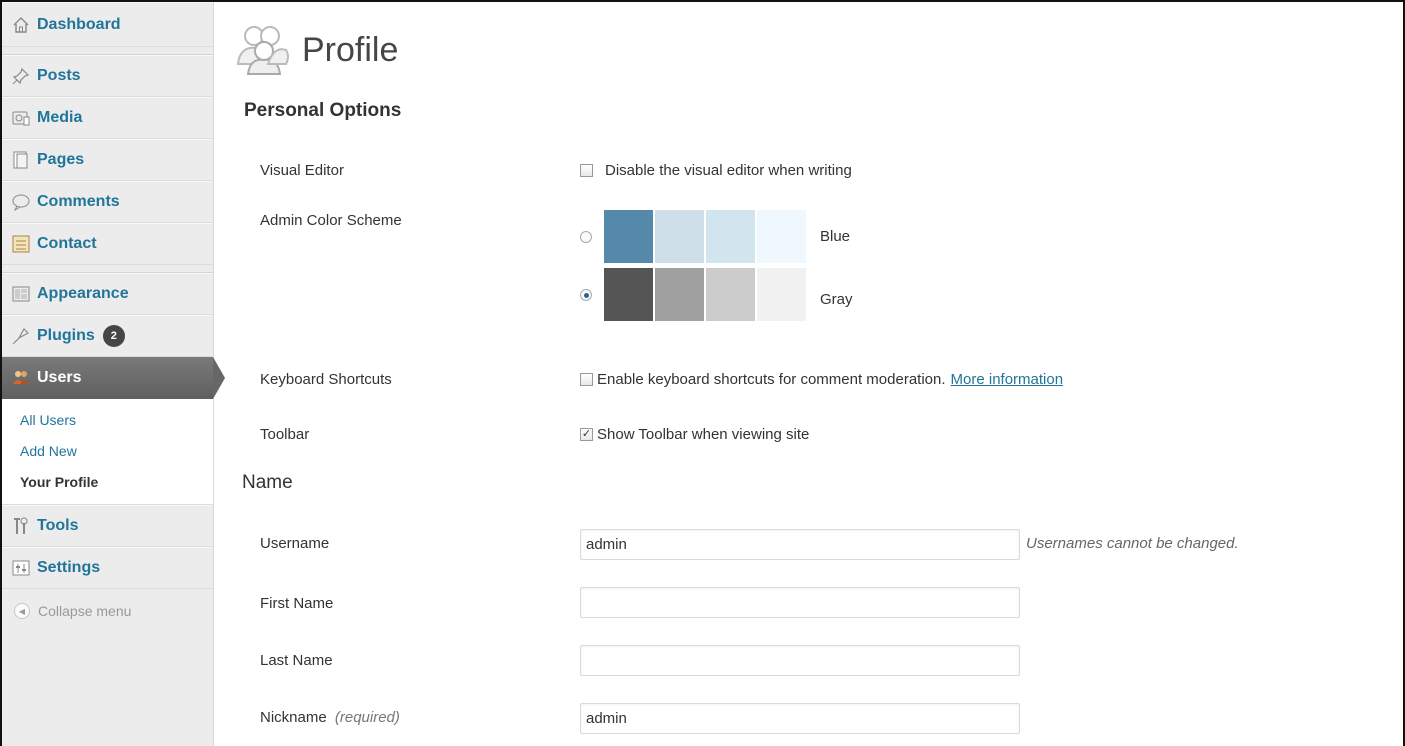  What do you see at coordinates (326, 379) in the screenshot?
I see `keyboard-shortcuts-label: Keyboard Shortcuts` at bounding box center [326, 379].